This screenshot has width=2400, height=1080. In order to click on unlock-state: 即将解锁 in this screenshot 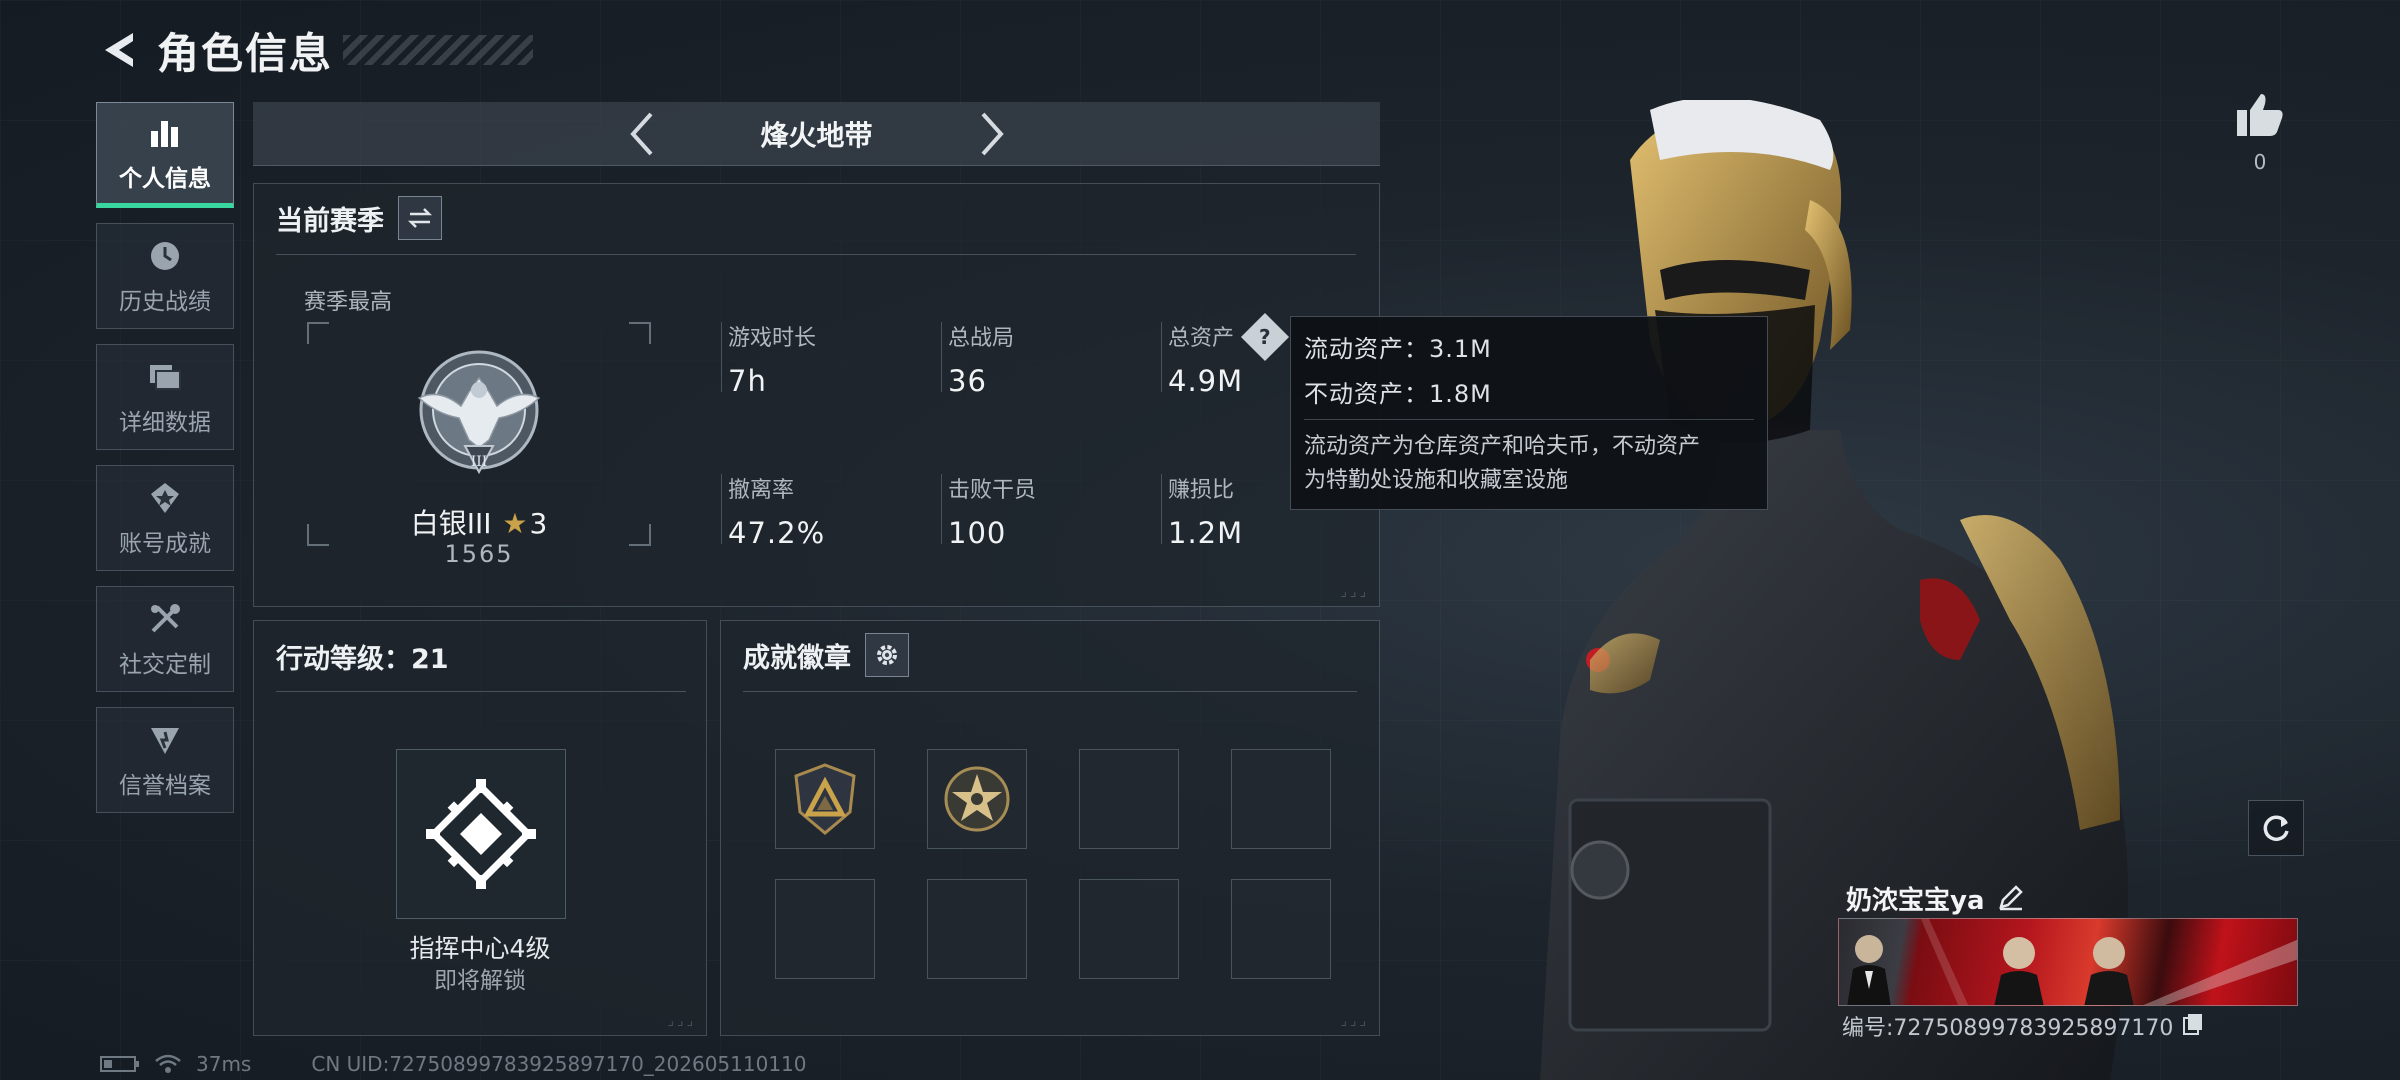, I will do `click(480, 981)`.